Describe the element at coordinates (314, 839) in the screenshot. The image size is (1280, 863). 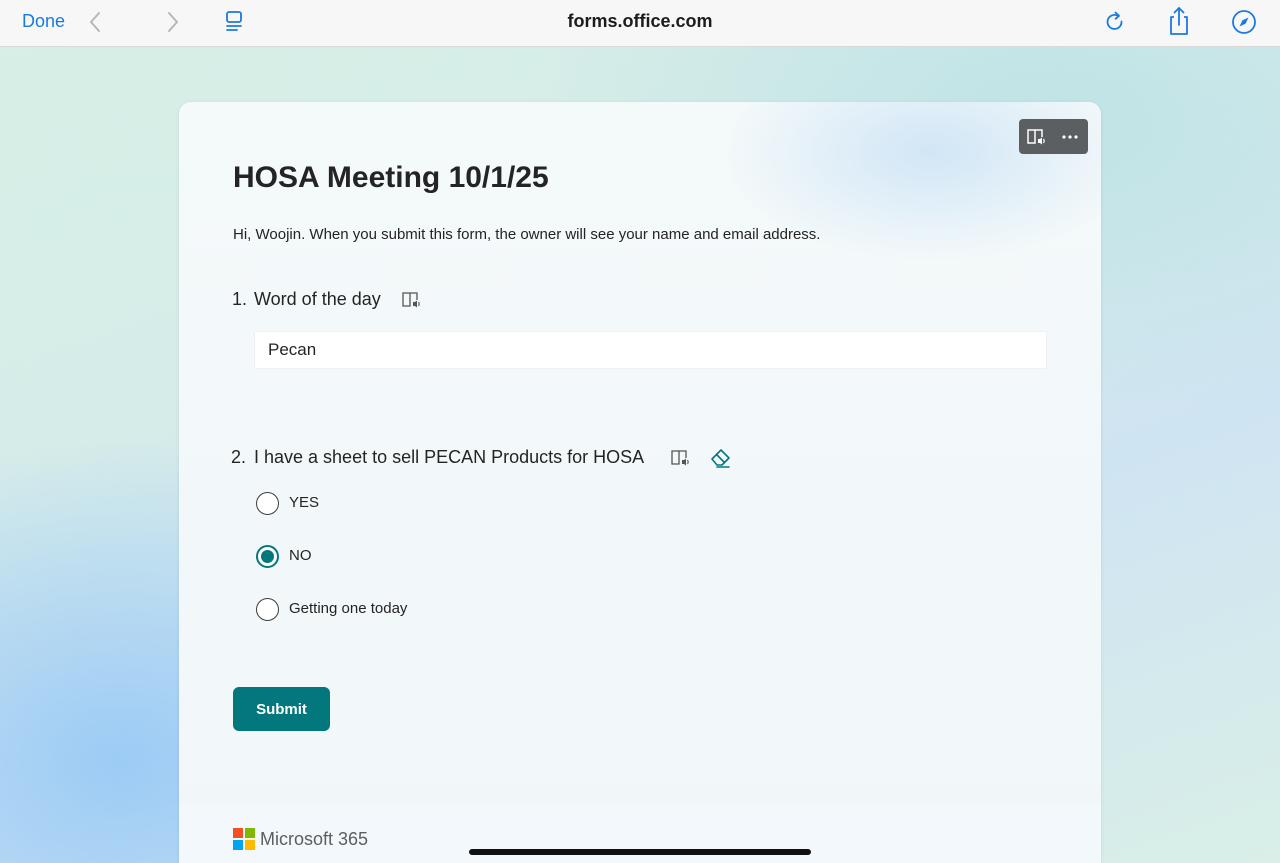
I see `brand-name: Microsoft 365` at that location.